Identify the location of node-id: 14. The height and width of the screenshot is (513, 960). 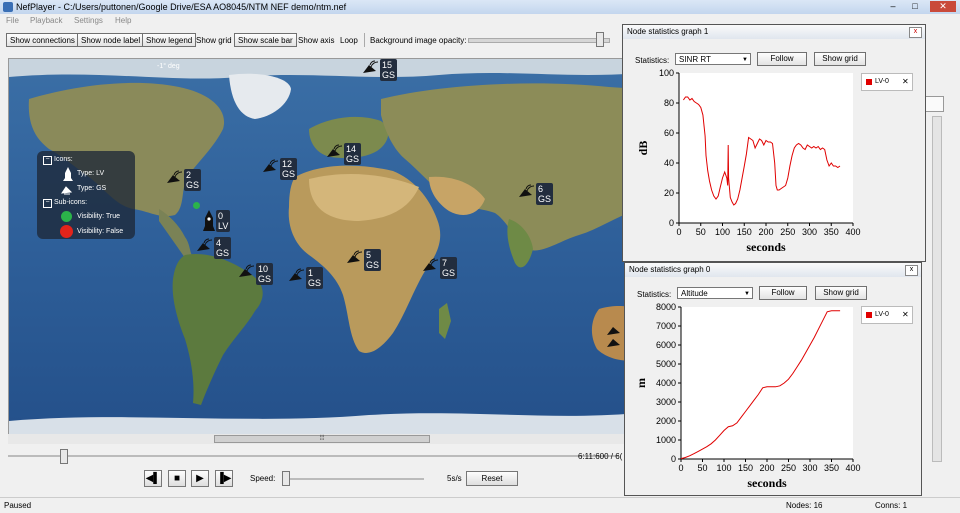
(351, 149).